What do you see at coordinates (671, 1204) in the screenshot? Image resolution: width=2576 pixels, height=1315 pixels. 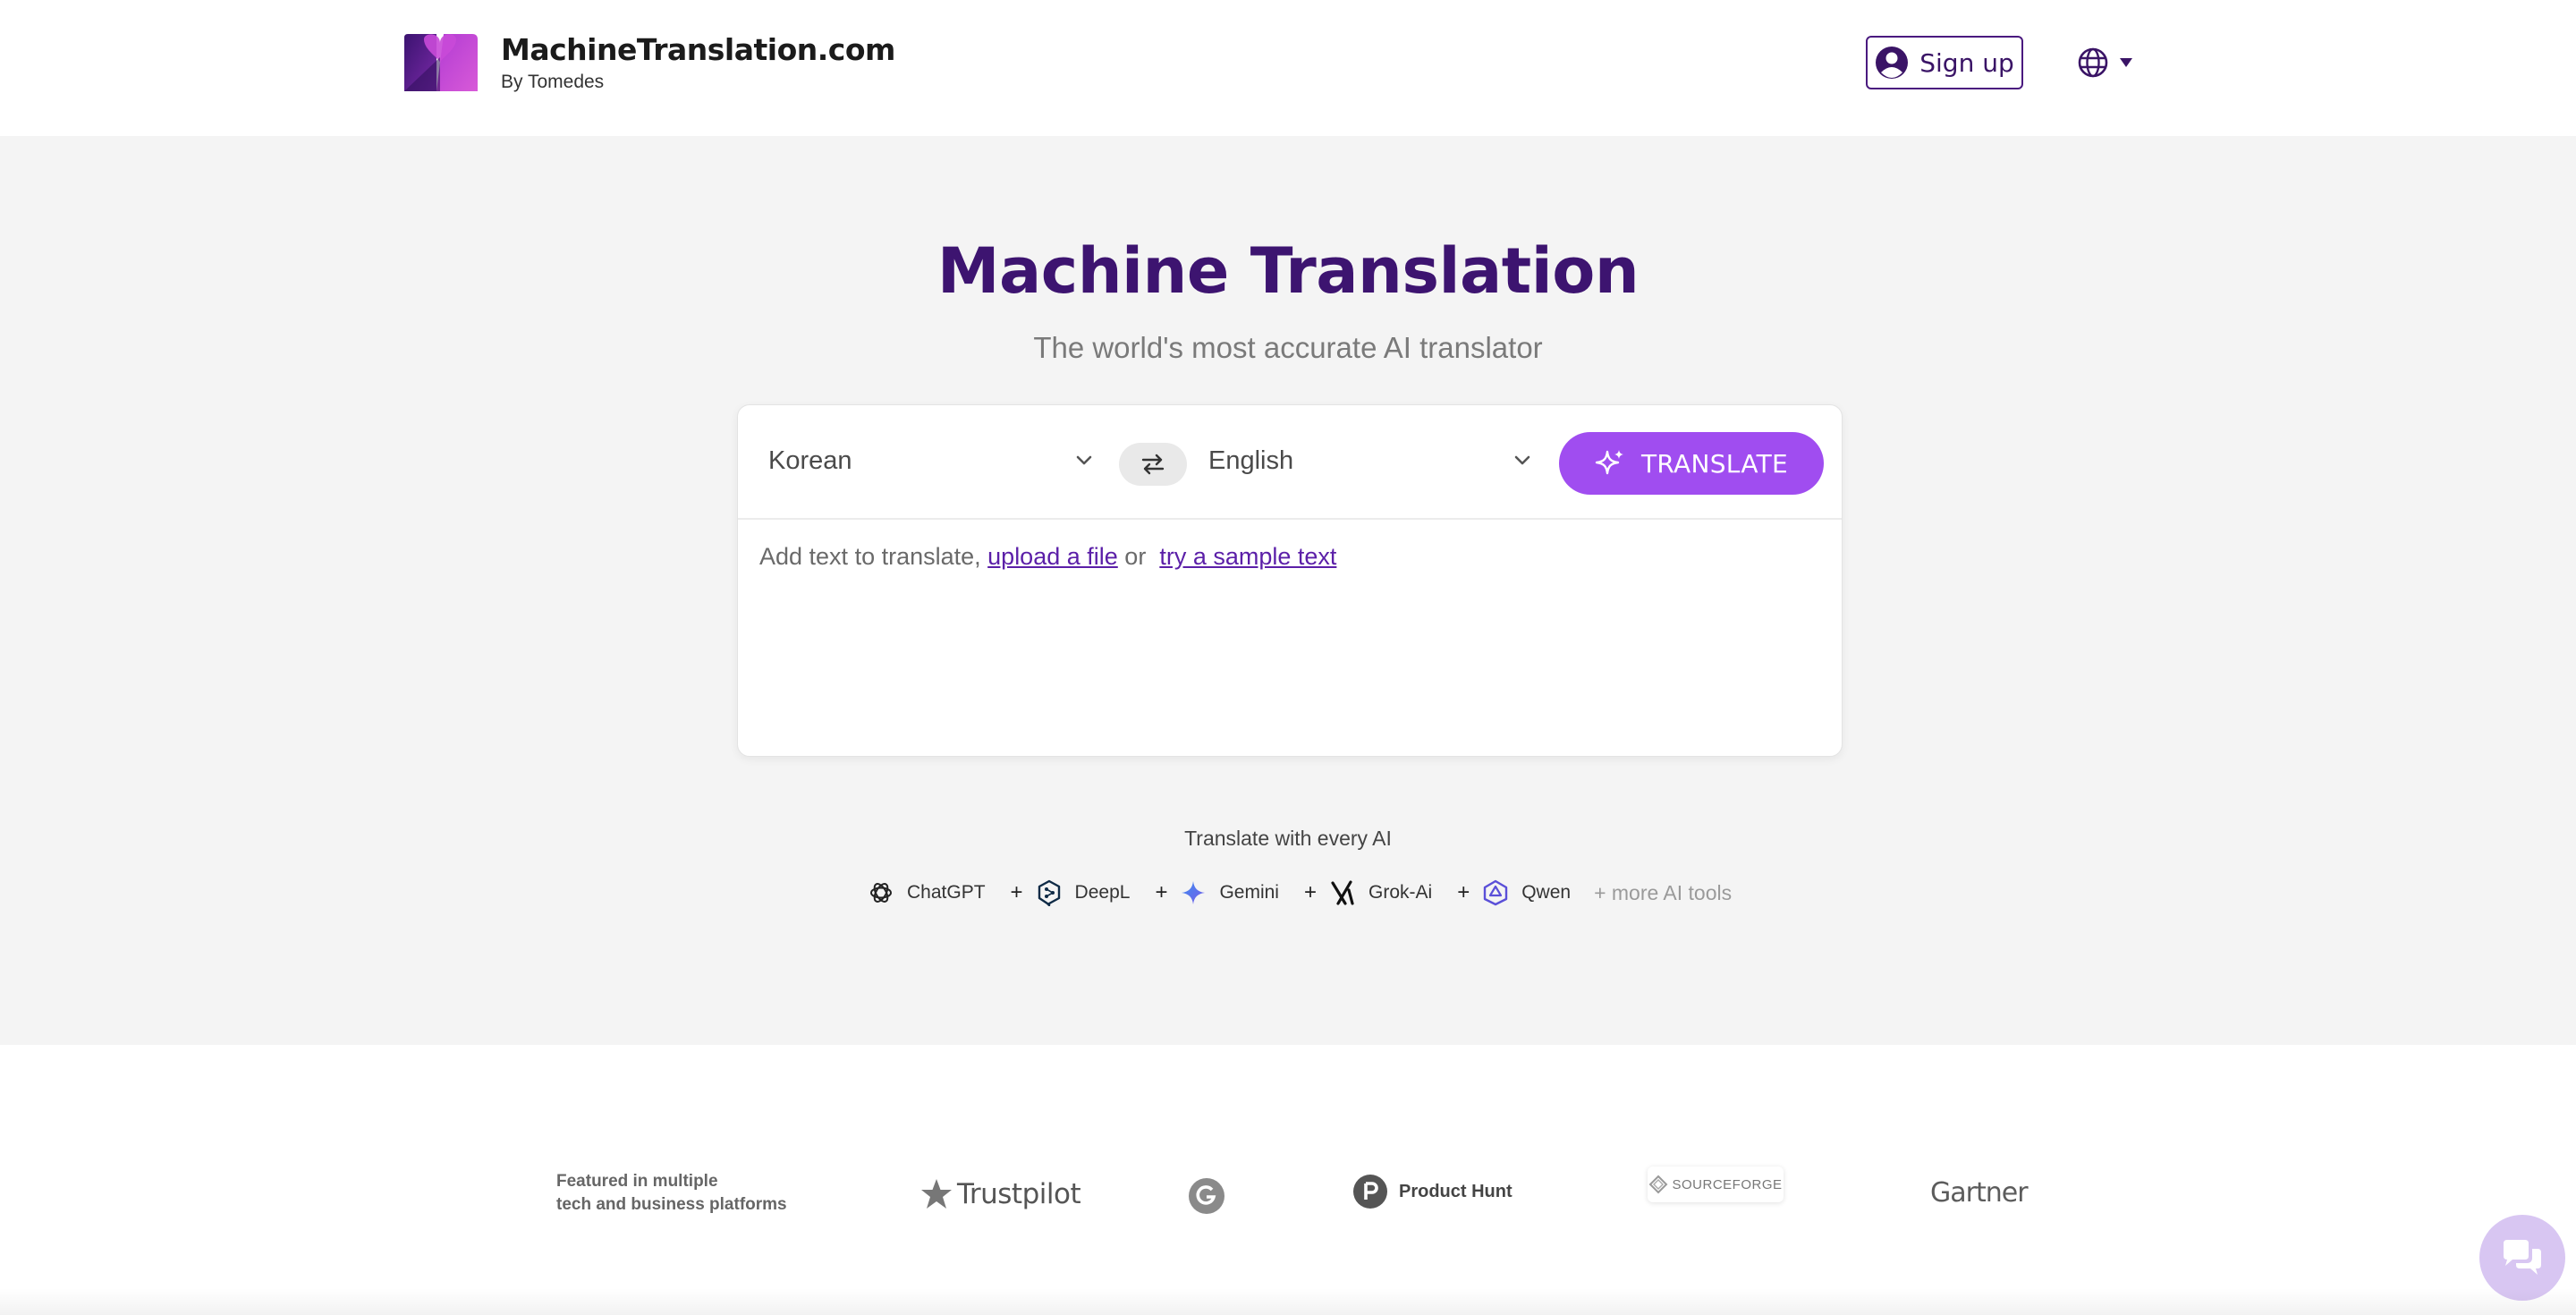 I see `featured-caption-line: tech and business platforms` at bounding box center [671, 1204].